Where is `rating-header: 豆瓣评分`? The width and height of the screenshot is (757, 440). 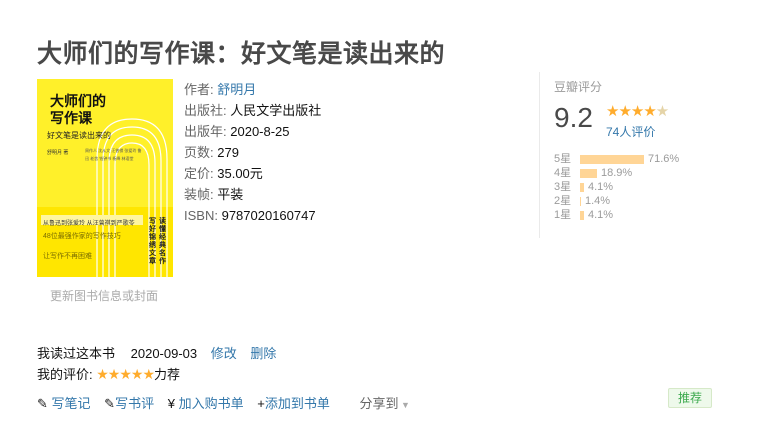 rating-header: 豆瓣评分 is located at coordinates (578, 87).